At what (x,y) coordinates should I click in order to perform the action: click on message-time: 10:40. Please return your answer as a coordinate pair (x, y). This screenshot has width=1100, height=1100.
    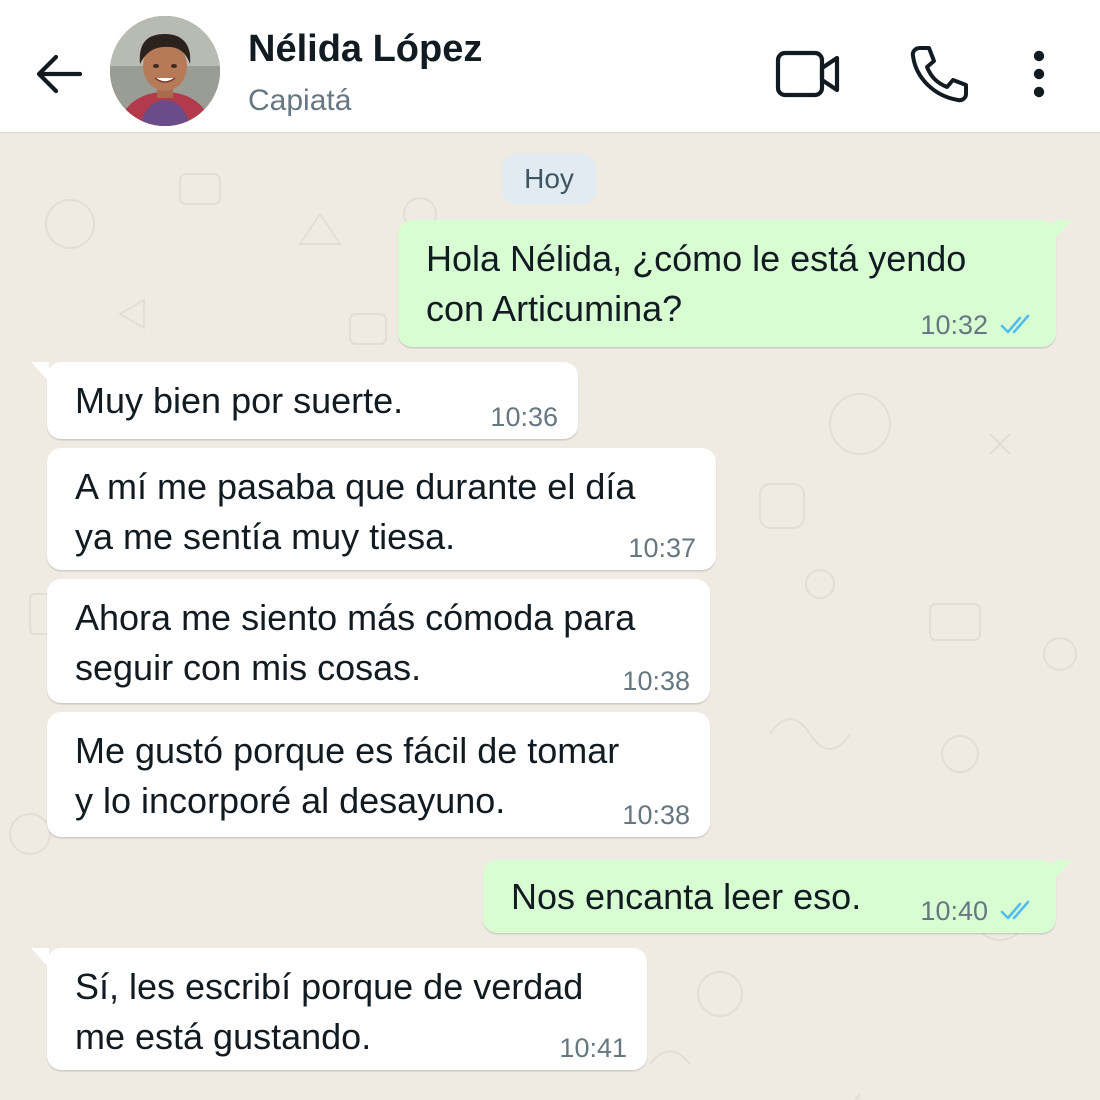
    Looking at the image, I should click on (954, 911).